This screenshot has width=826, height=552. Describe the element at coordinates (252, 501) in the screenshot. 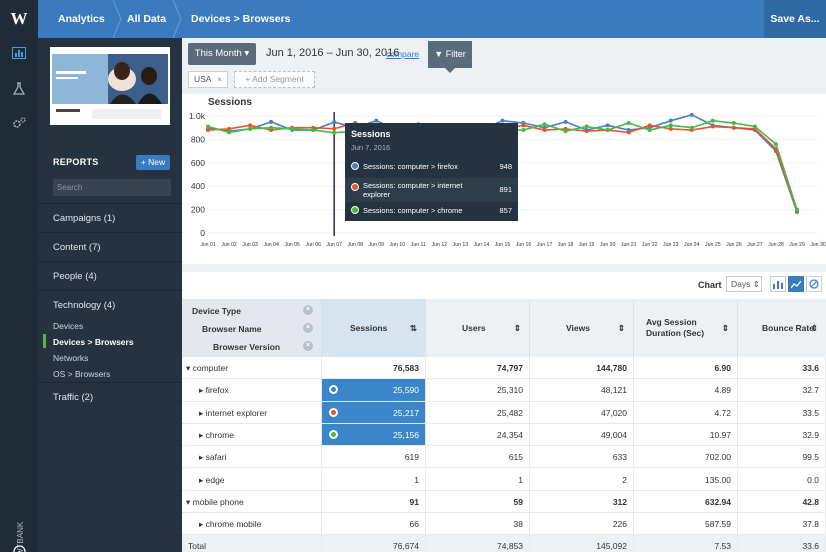

I see `row-label: ▾ mobile phone` at that location.